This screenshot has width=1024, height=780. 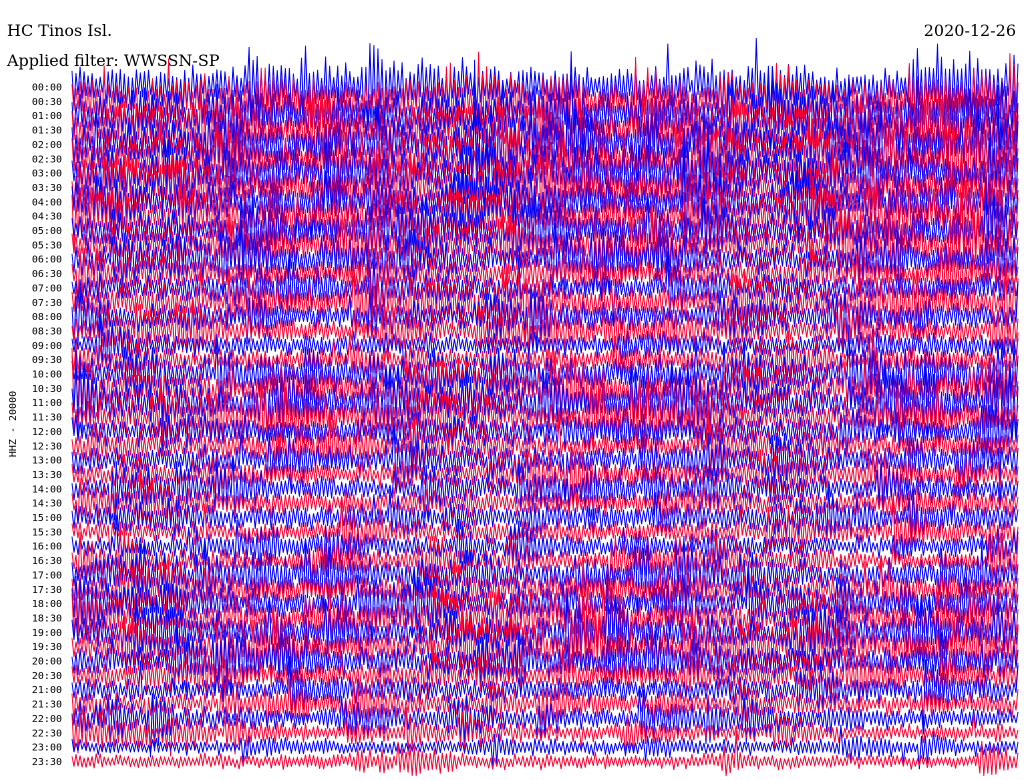 I want to click on tick-label-1500: 15:00, so click(x=47, y=518).